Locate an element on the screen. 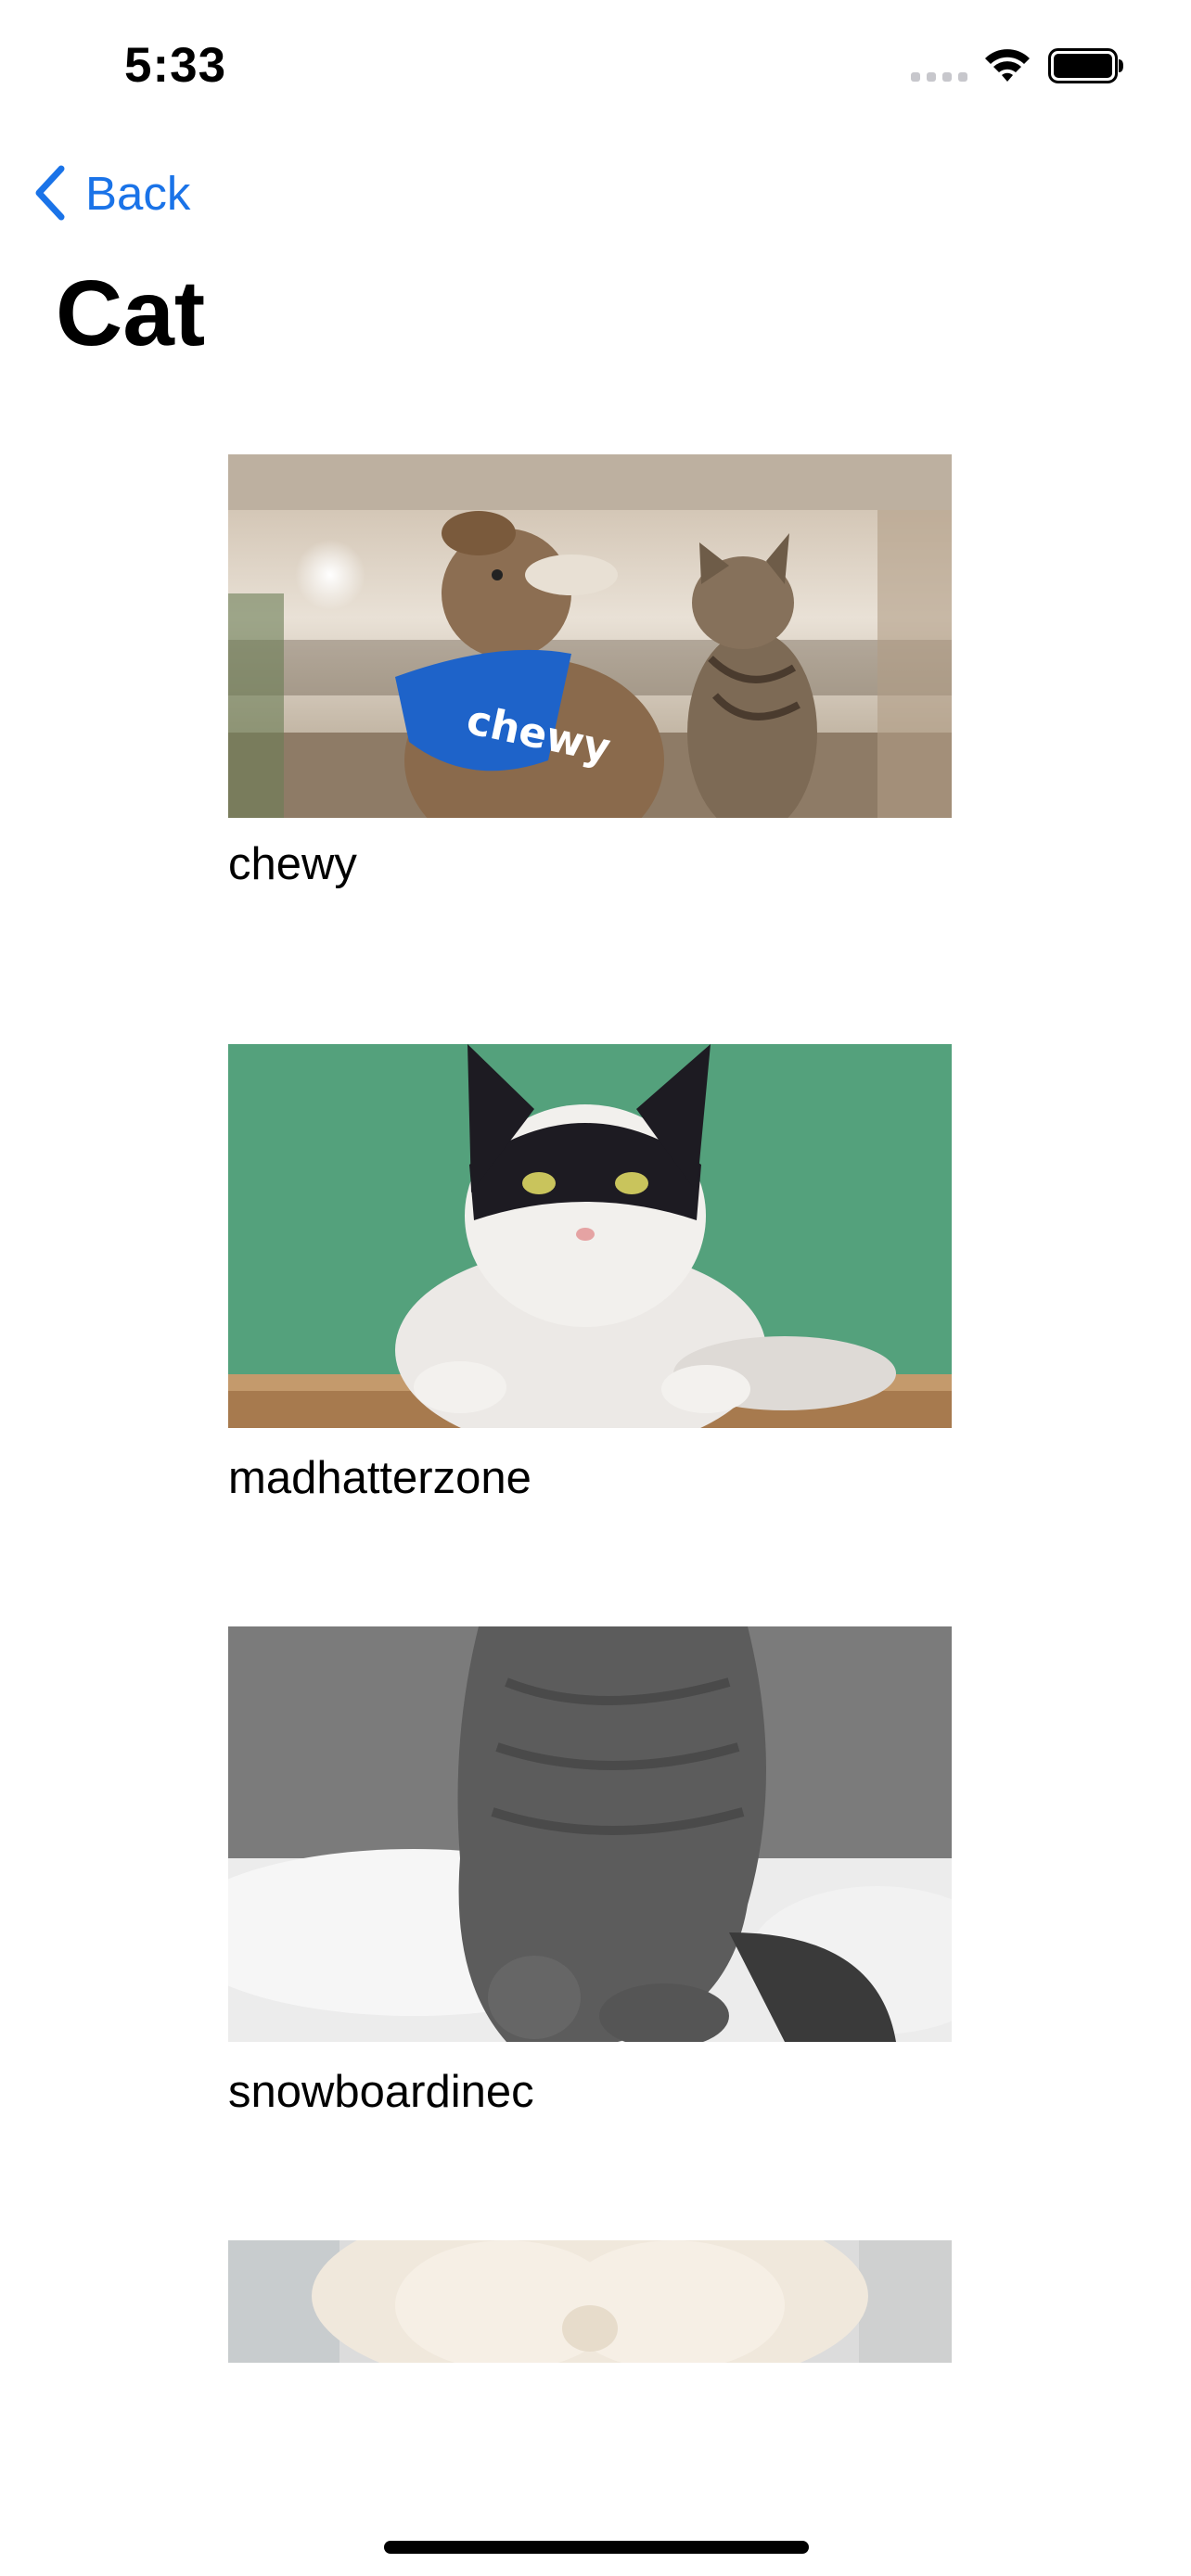  dog-and-cat-photo: chewy is located at coordinates (590, 636).